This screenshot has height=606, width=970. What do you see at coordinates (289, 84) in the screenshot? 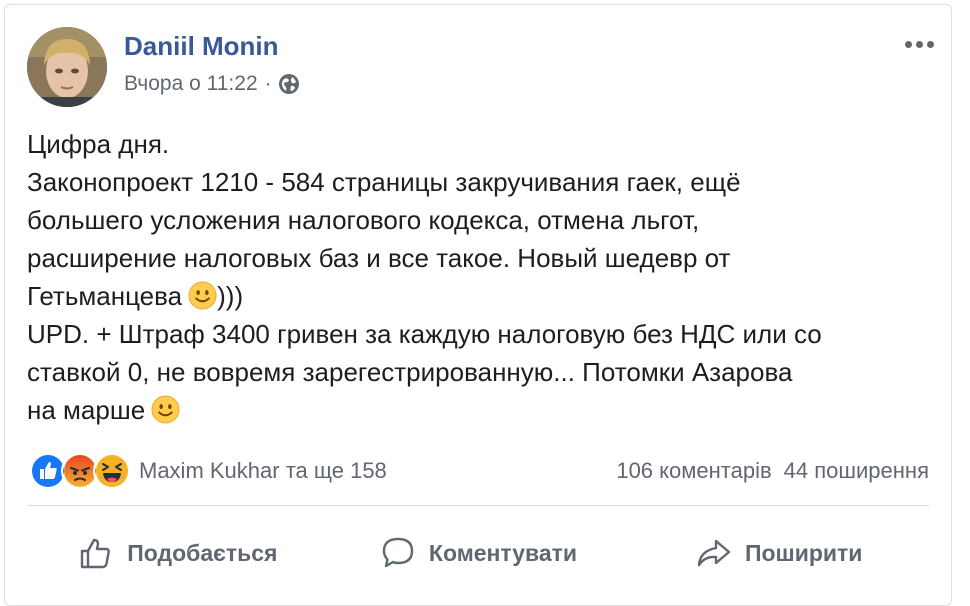
I see `globe-icon` at bounding box center [289, 84].